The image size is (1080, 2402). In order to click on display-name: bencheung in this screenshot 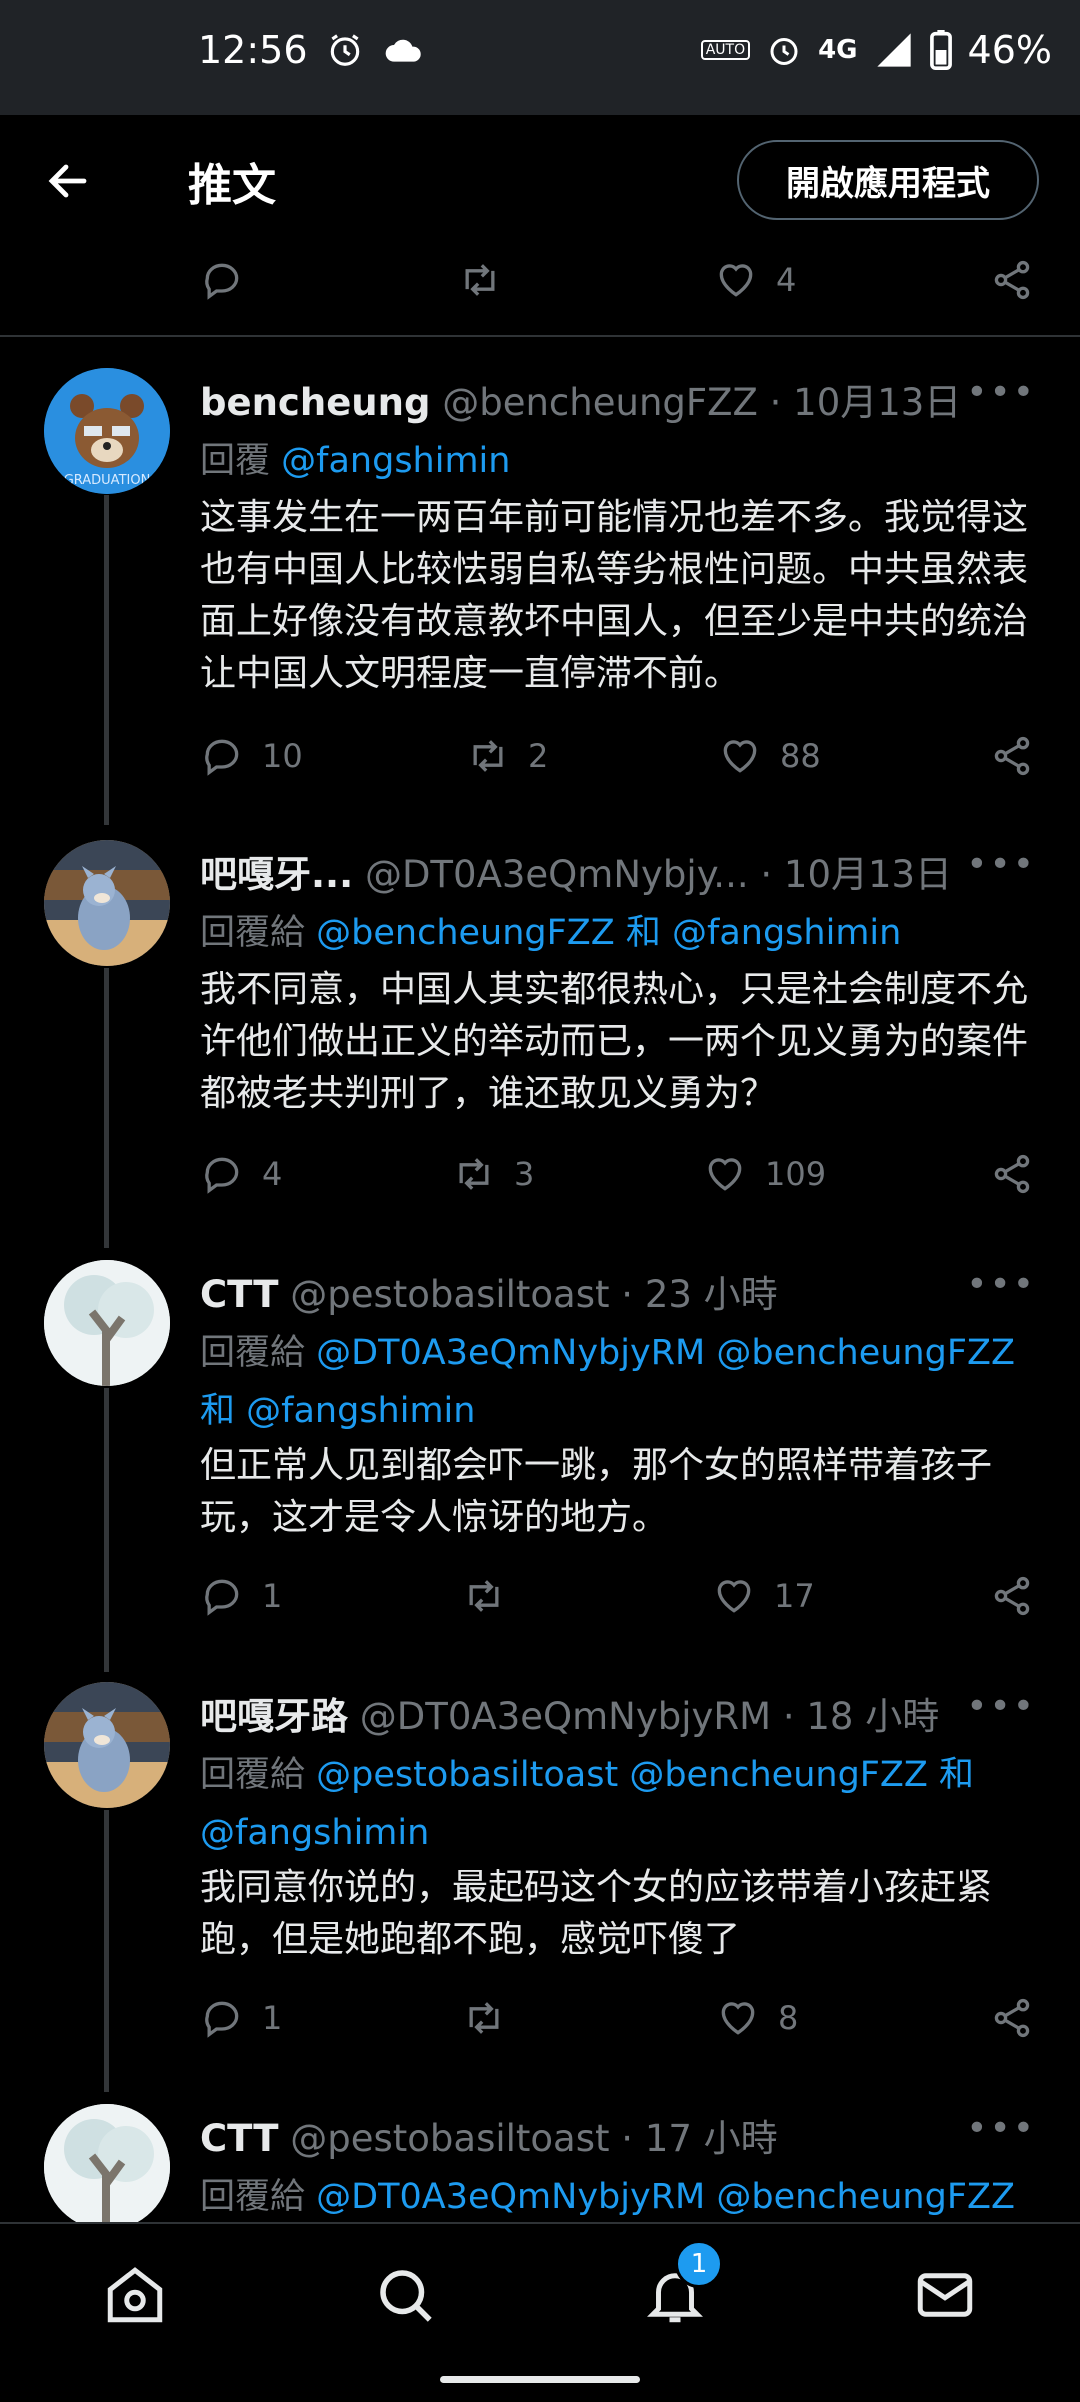, I will do `click(315, 402)`.